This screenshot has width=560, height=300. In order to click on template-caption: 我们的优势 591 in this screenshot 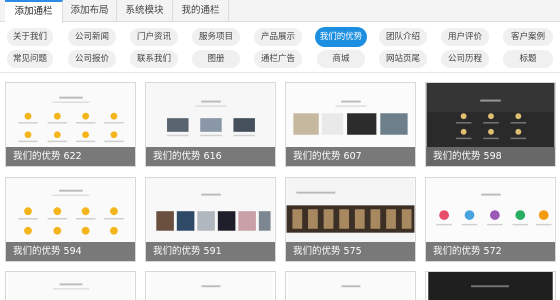, I will do `click(210, 251)`.